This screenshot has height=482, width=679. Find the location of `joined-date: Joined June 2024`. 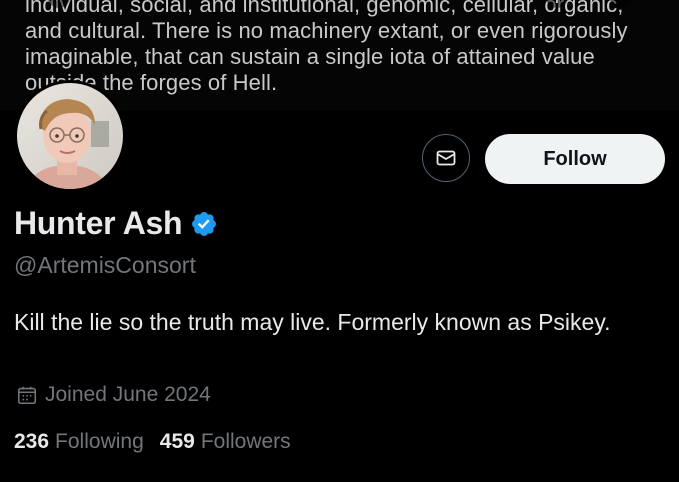

joined-date: Joined June 2024 is located at coordinates (113, 395).